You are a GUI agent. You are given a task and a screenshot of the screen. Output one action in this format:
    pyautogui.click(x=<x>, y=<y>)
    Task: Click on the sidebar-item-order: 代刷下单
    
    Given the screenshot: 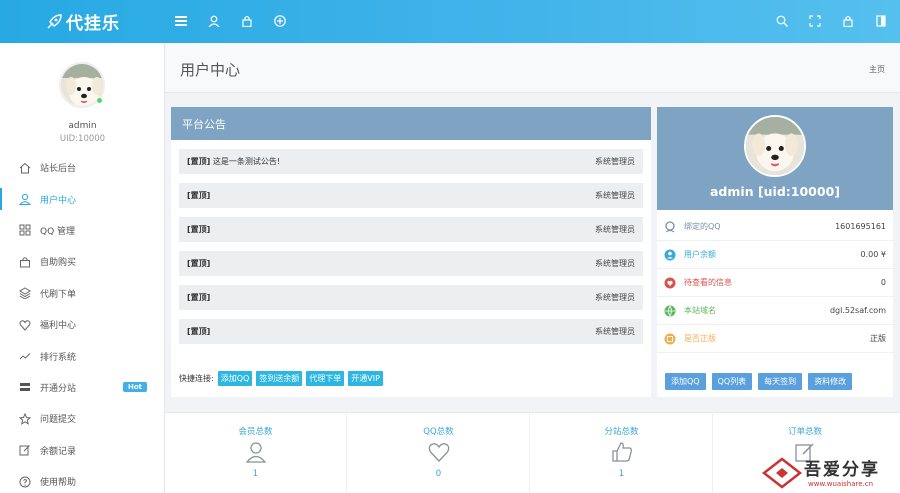 What is the action you would take?
    pyautogui.click(x=82, y=293)
    